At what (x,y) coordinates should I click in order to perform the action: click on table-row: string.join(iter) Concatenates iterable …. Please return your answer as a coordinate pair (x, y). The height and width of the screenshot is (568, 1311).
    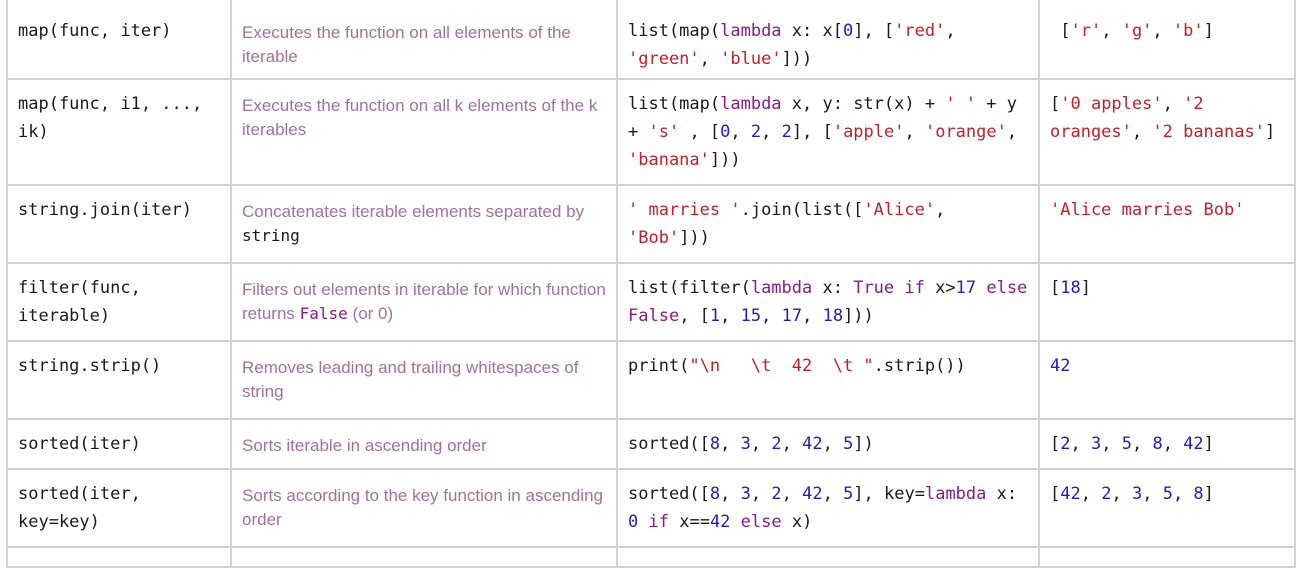
    Looking at the image, I should click on (651, 224).